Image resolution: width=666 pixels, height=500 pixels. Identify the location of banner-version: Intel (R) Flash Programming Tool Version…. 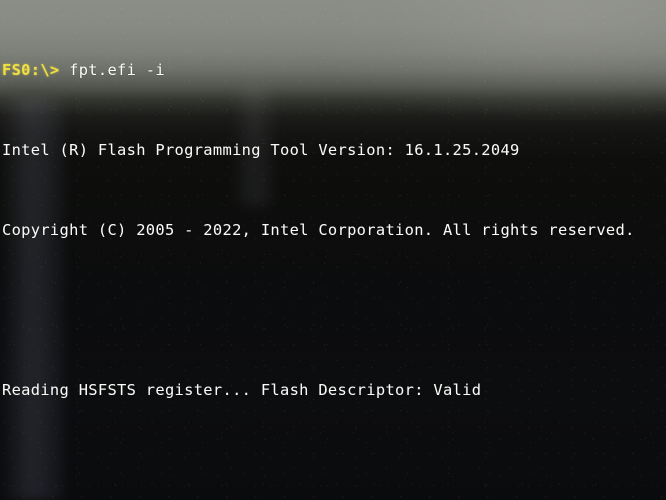
(261, 150).